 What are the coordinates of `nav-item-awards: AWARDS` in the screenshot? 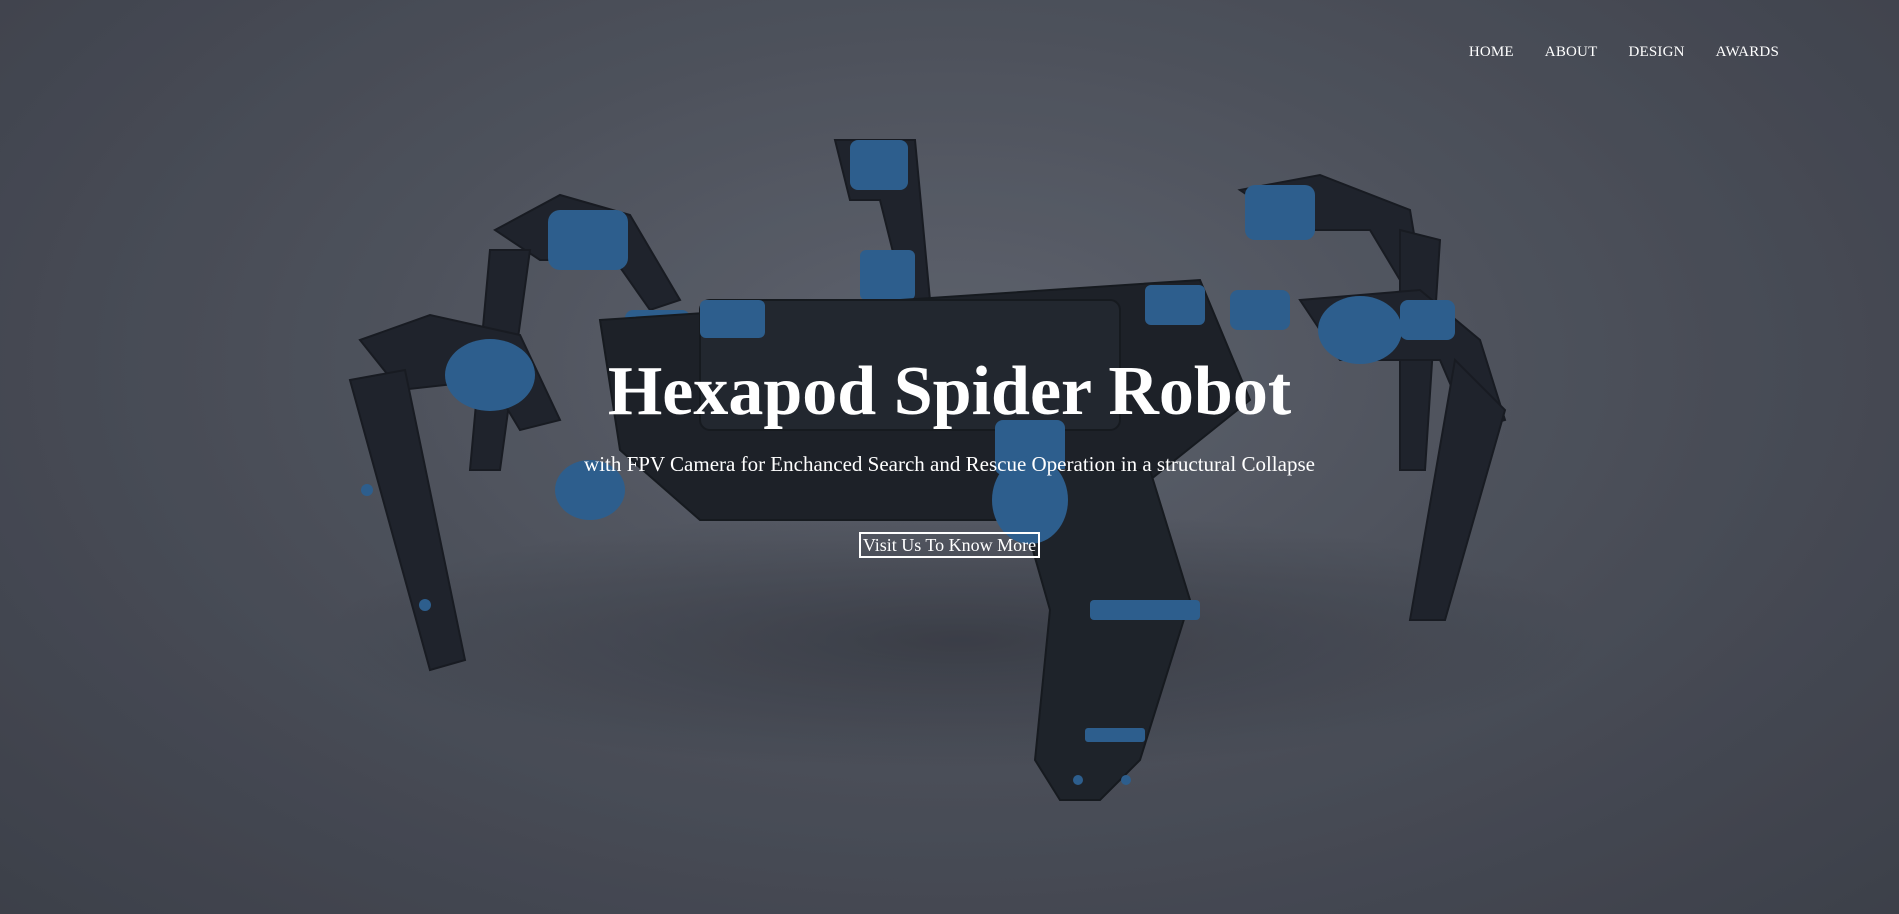 It's located at (1747, 52).